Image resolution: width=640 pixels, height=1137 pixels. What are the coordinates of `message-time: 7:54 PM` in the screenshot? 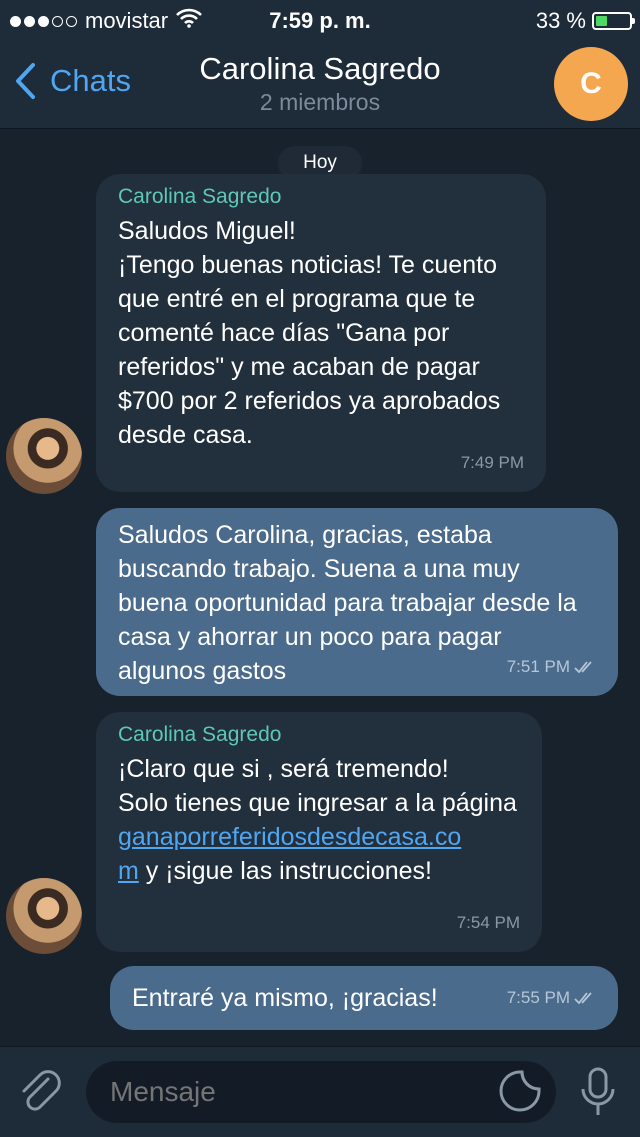 It's located at (488, 922).